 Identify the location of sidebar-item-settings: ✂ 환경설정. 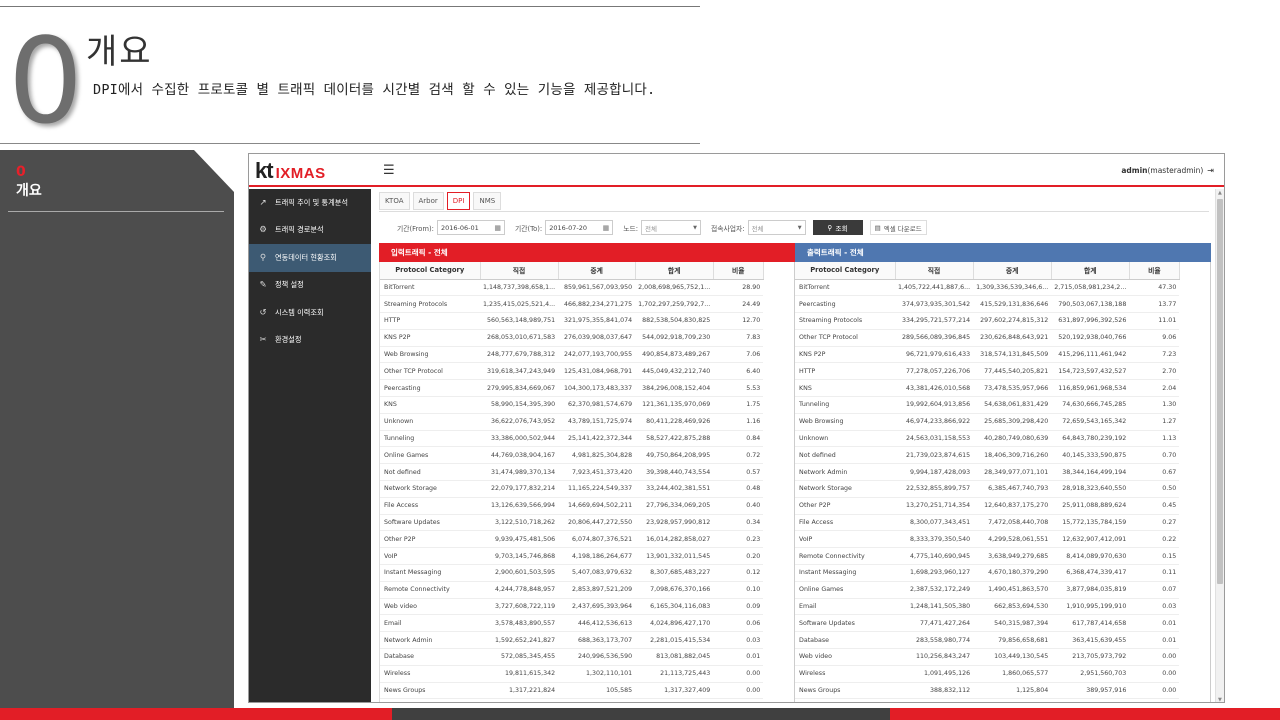
(310, 341).